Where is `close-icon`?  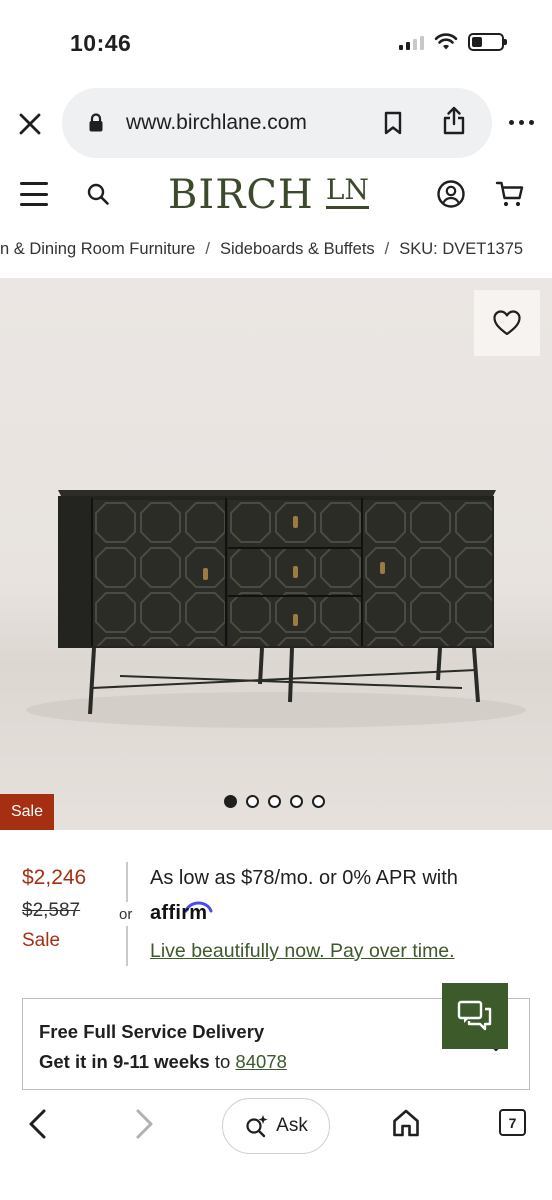 close-icon is located at coordinates (30, 124).